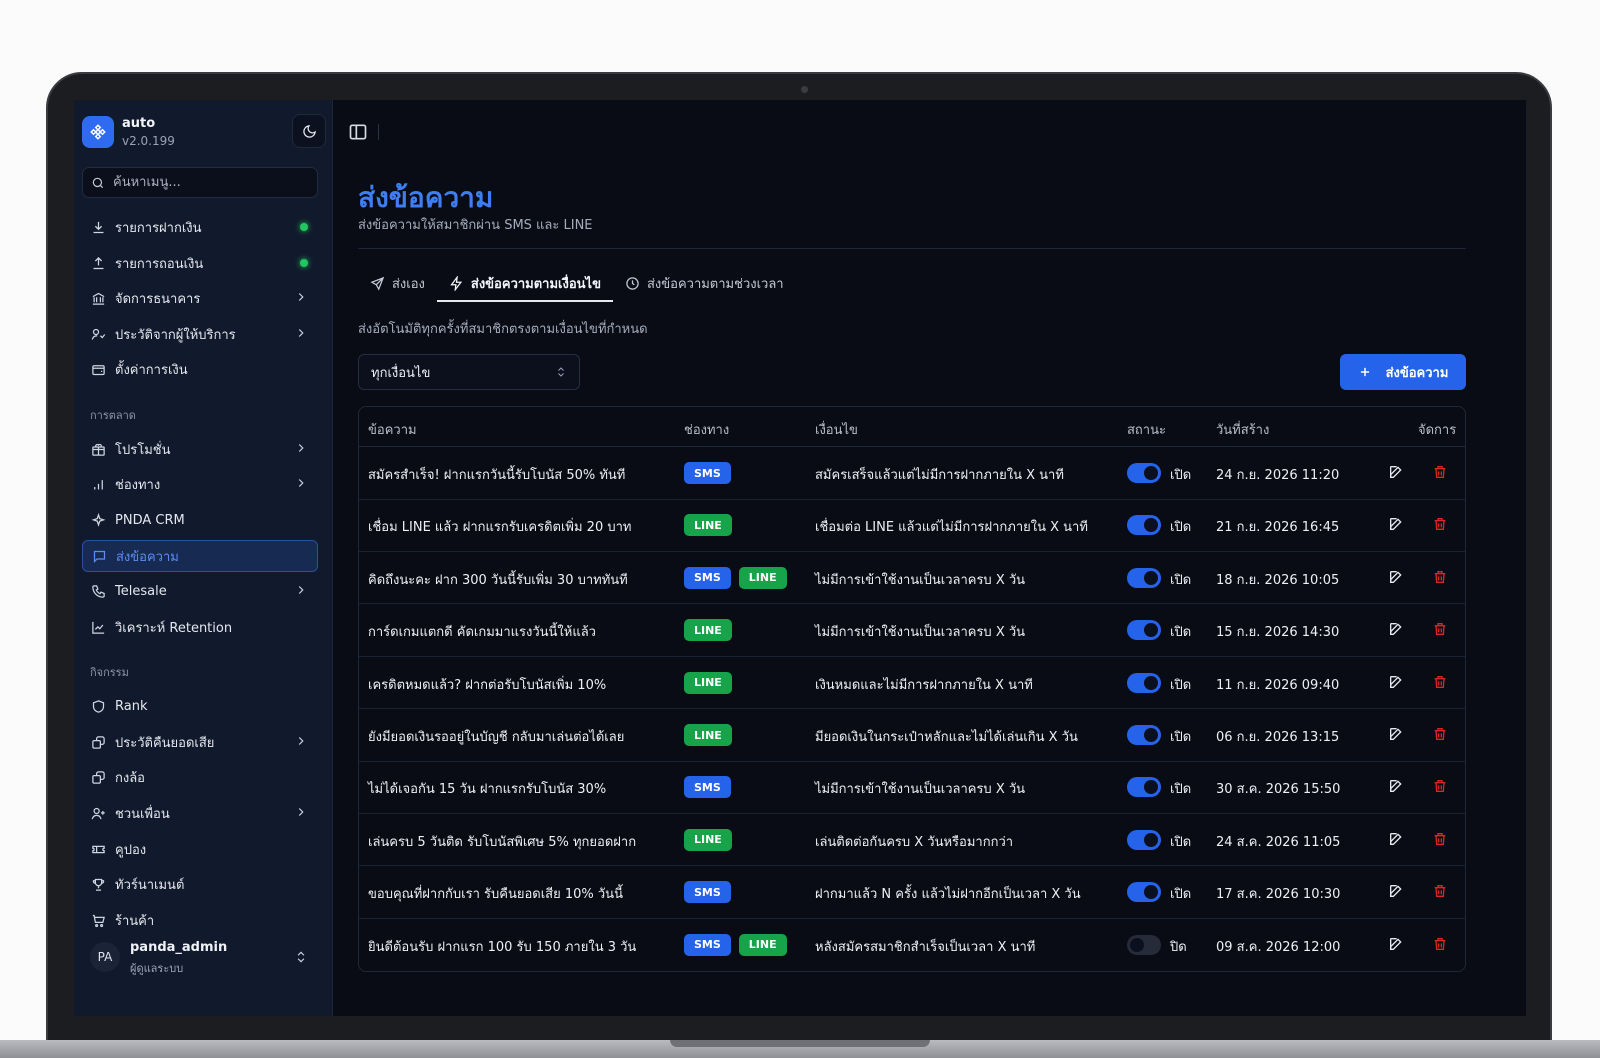 This screenshot has height=1058, width=1600. I want to click on sidebar-item-retention: วิเคราะห์ Retention, so click(200, 627).